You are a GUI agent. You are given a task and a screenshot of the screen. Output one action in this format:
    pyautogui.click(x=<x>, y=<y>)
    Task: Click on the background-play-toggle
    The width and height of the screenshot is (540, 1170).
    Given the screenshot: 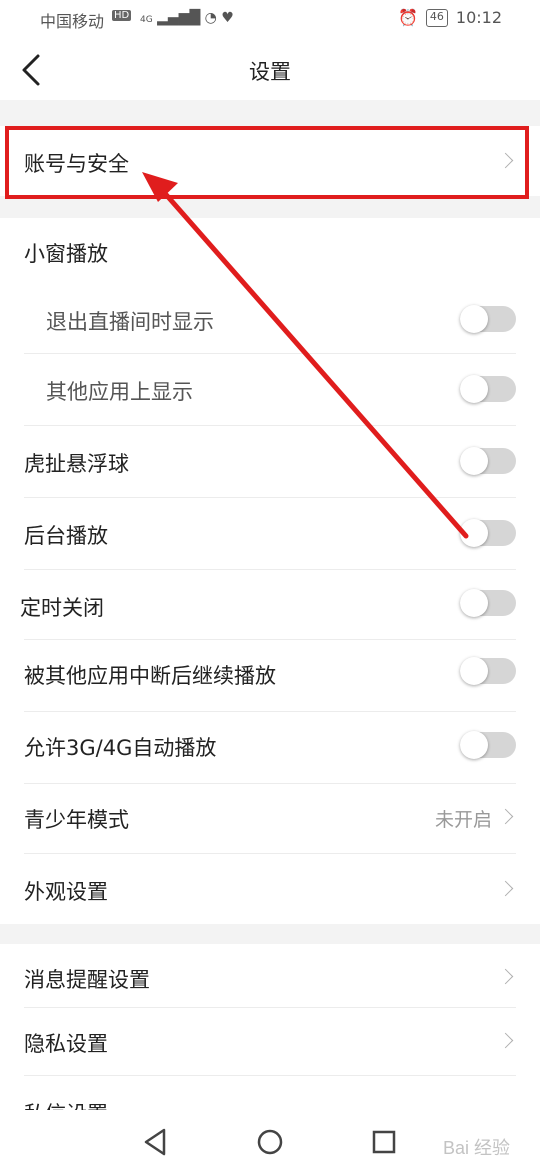 What is the action you would take?
    pyautogui.click(x=488, y=533)
    